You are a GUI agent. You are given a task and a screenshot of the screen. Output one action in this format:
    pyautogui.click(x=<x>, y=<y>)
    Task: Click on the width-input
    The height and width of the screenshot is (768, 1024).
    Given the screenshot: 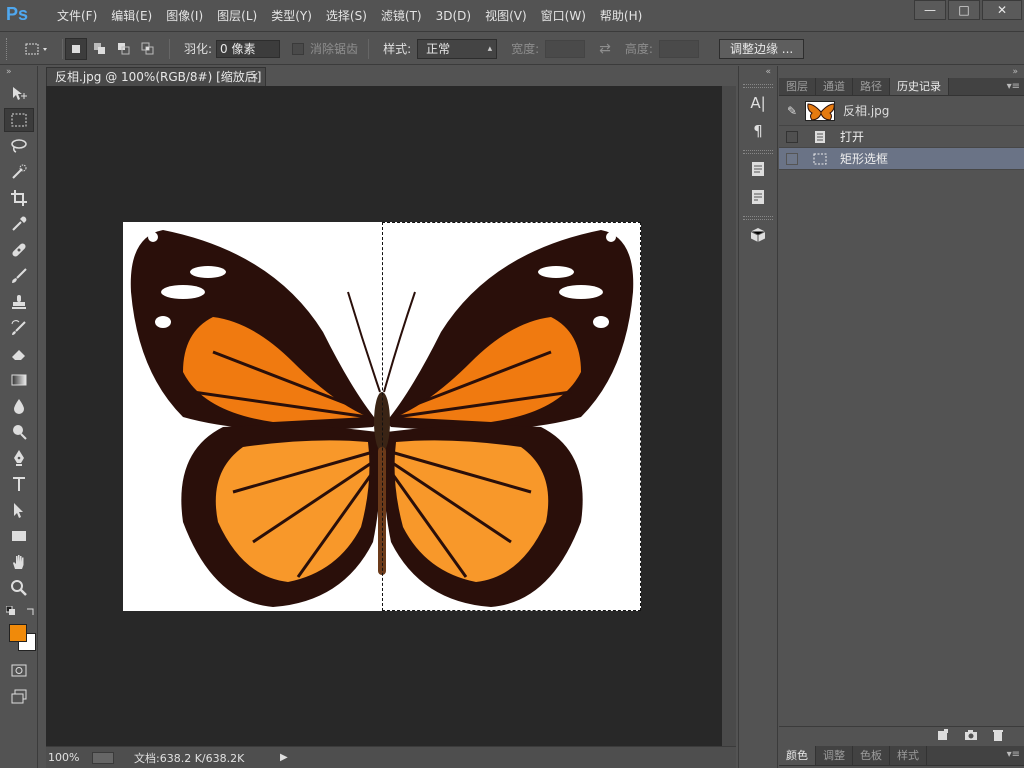 What is the action you would take?
    pyautogui.click(x=565, y=48)
    